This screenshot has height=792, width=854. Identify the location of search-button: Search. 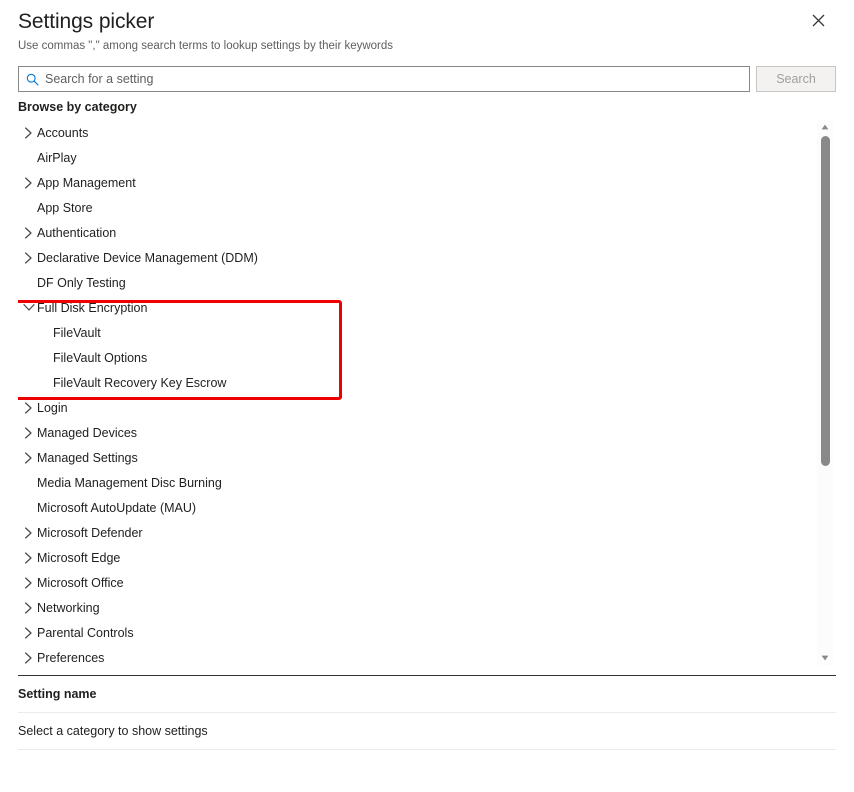
(796, 79).